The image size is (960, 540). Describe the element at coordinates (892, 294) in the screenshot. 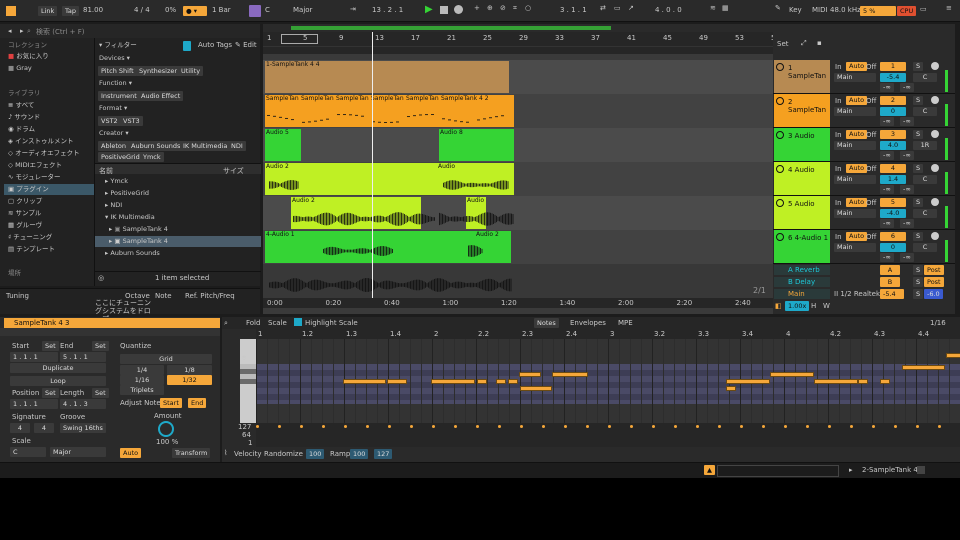

I see `main-volume: -5.4` at that location.